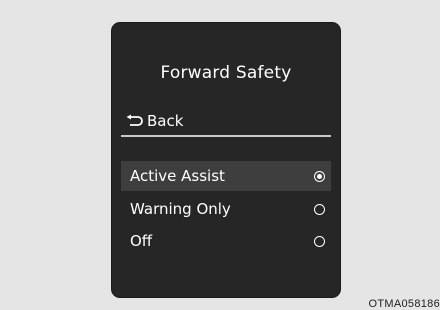 The height and width of the screenshot is (310, 440). I want to click on option-warning-only: Warning Only, so click(226, 209).